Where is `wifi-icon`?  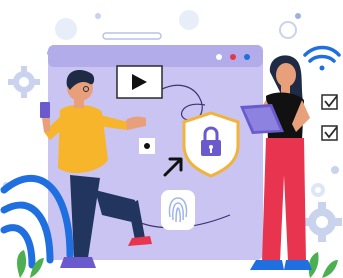
wifi-icon is located at coordinates (322, 58).